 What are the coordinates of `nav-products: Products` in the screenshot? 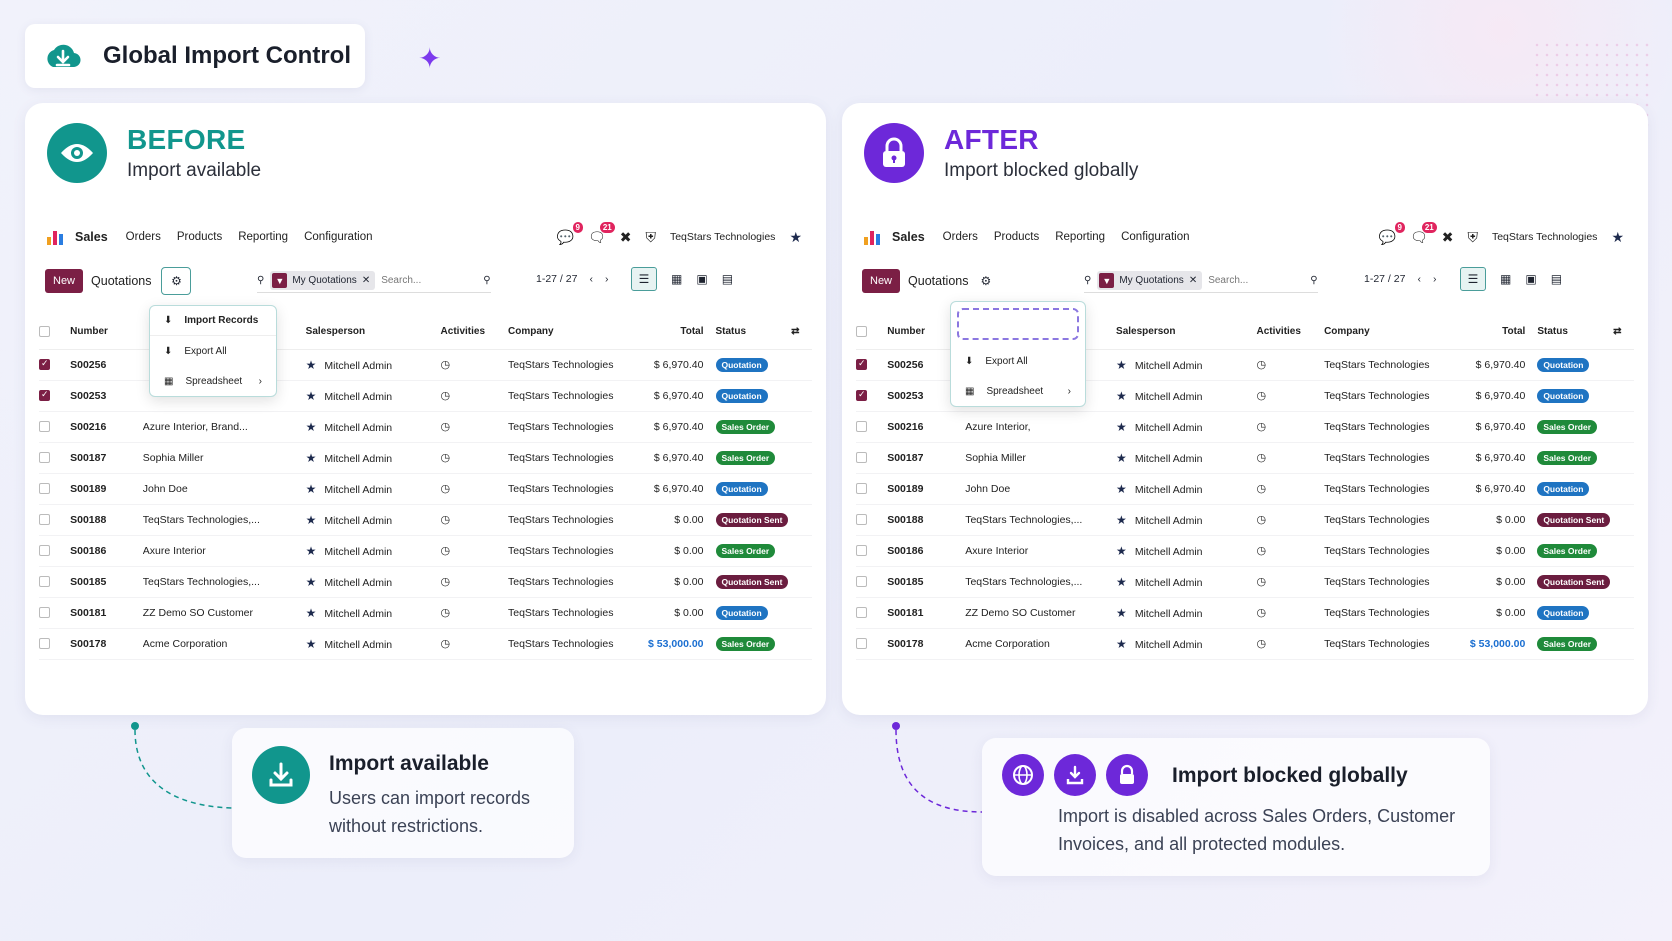 It's located at (1016, 237).